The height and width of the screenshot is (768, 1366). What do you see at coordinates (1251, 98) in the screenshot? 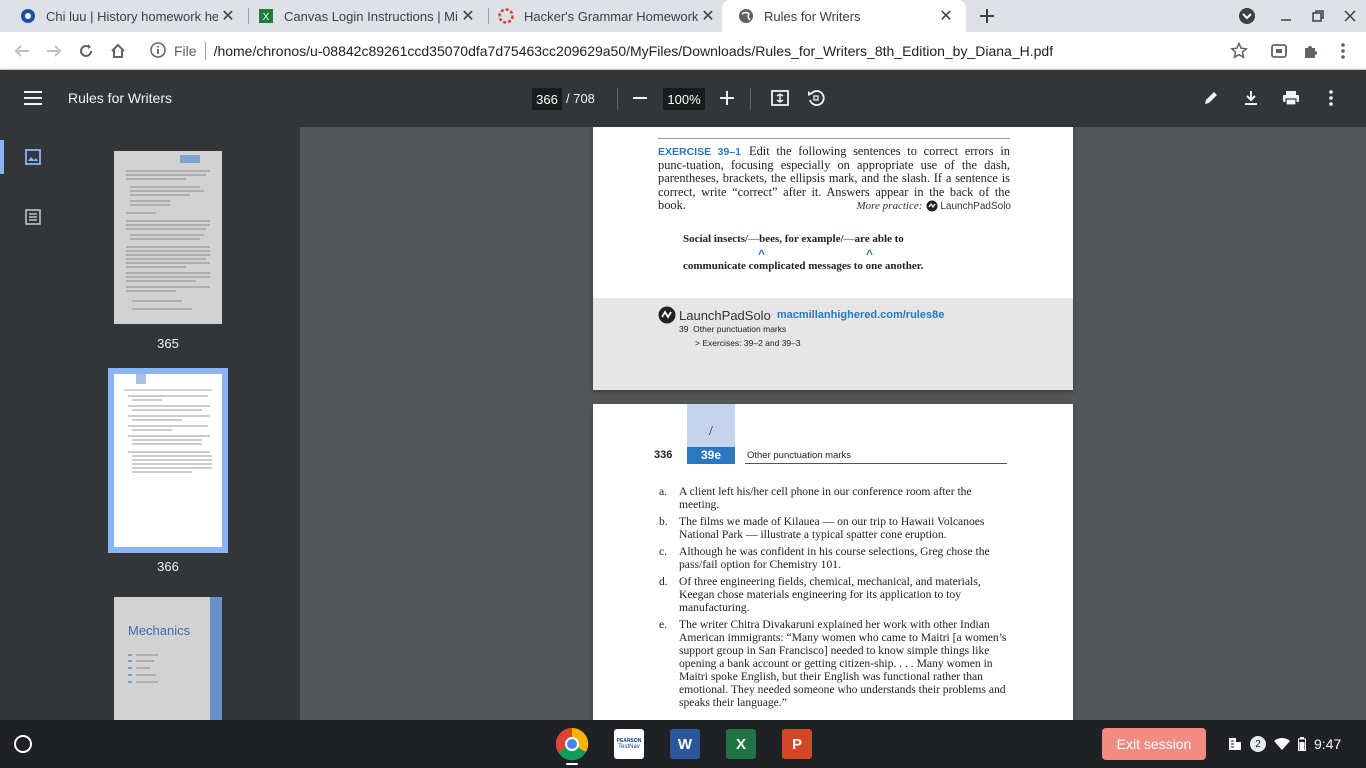
I see `download-icon` at bounding box center [1251, 98].